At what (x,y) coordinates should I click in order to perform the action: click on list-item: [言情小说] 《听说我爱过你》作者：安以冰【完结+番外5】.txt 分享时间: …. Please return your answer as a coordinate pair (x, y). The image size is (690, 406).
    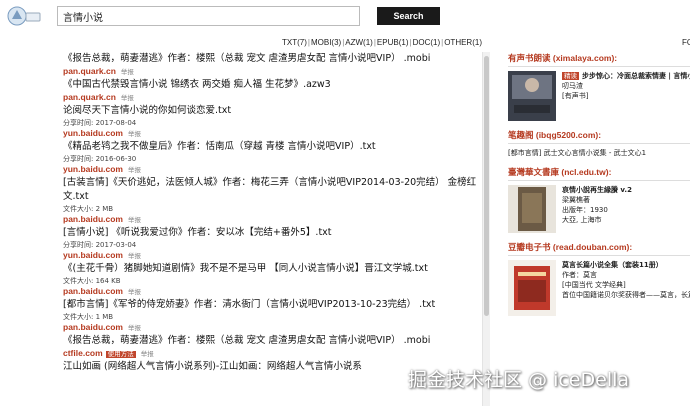
    Looking at the image, I should click on (273, 243).